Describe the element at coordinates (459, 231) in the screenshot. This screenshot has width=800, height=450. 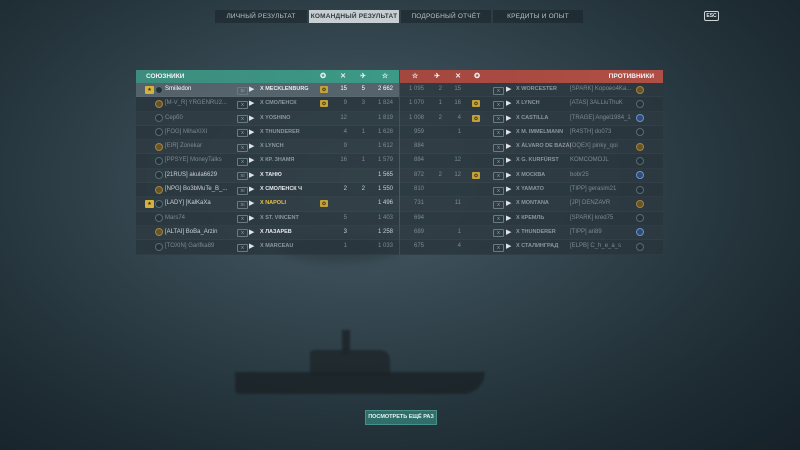
I see `kills-value: 1` at that location.